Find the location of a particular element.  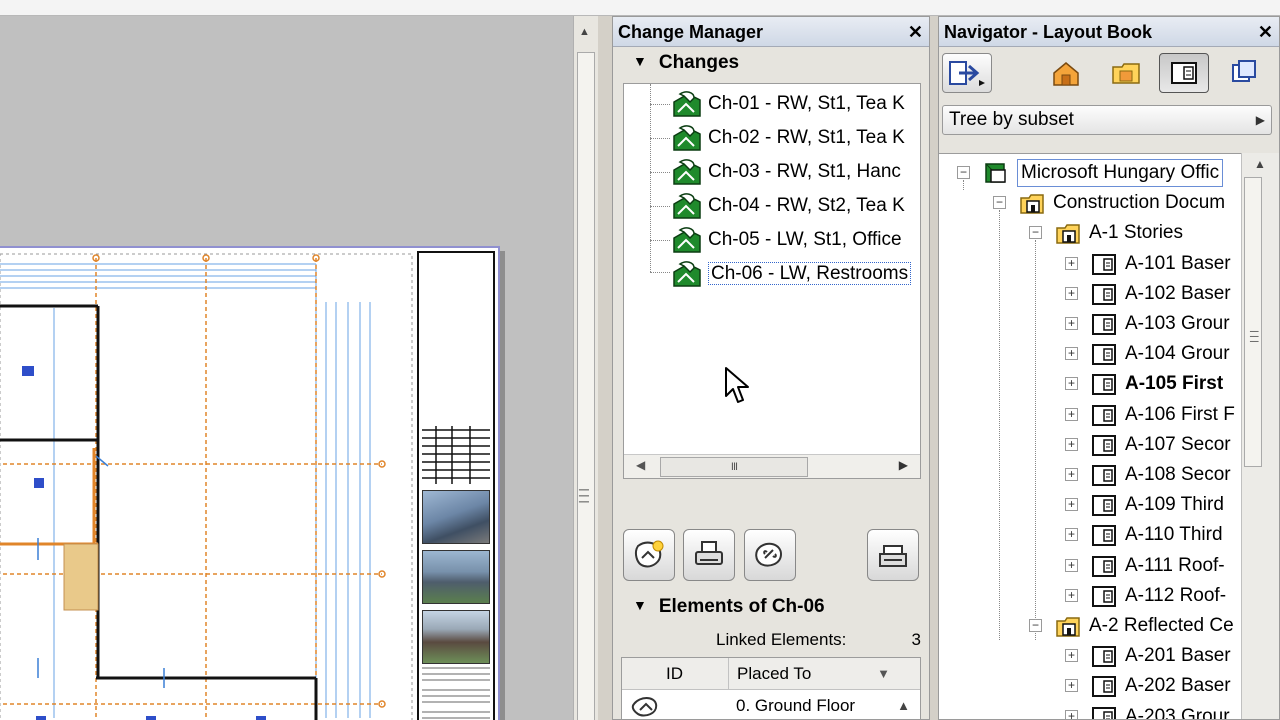

panel-title-bar: Navigator - Layout Book ✕ is located at coordinates (1109, 32).